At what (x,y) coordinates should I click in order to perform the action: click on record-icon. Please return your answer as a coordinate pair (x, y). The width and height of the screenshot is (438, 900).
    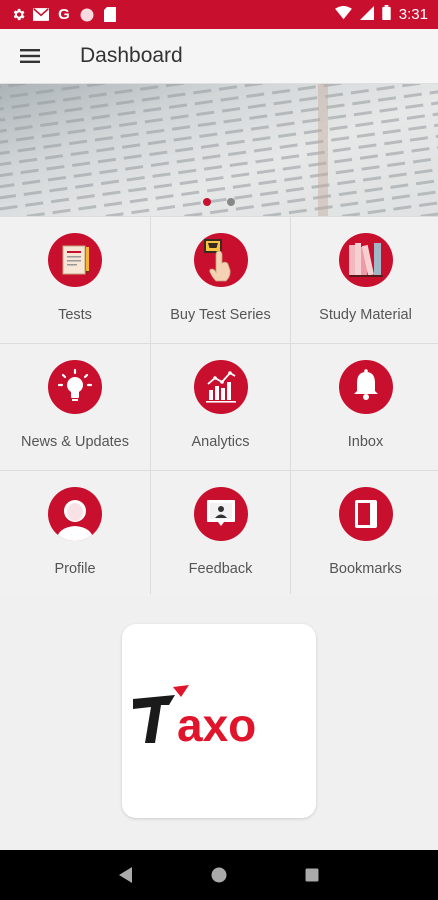
    Looking at the image, I should click on (87, 15).